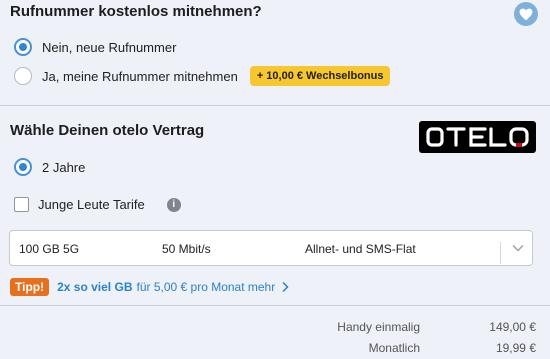  Describe the element at coordinates (140, 76) in the screenshot. I see `option-keep-number-label: Ja, meine Rufnummer mitnehmen` at that location.